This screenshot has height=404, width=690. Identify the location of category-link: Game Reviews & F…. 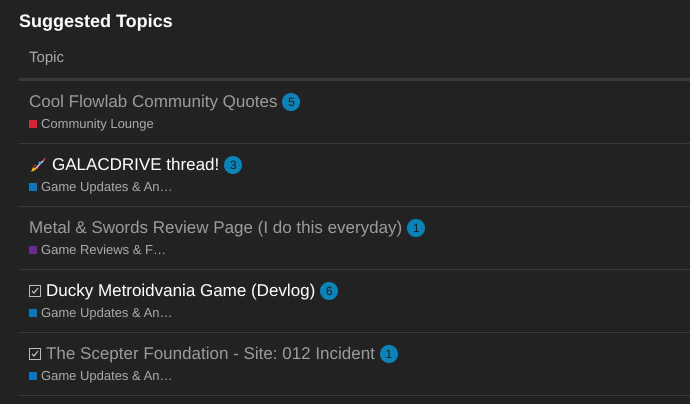
(103, 249).